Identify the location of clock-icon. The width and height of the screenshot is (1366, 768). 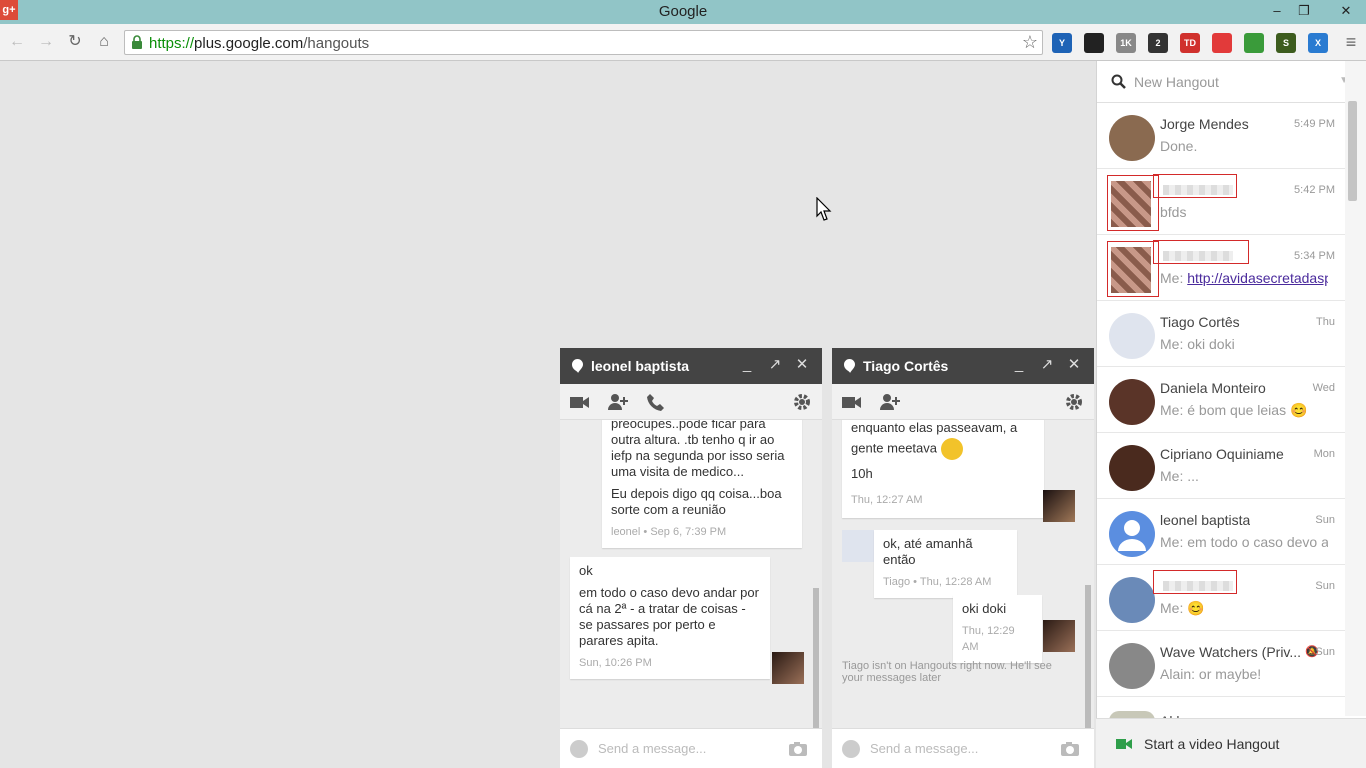
(1222, 43).